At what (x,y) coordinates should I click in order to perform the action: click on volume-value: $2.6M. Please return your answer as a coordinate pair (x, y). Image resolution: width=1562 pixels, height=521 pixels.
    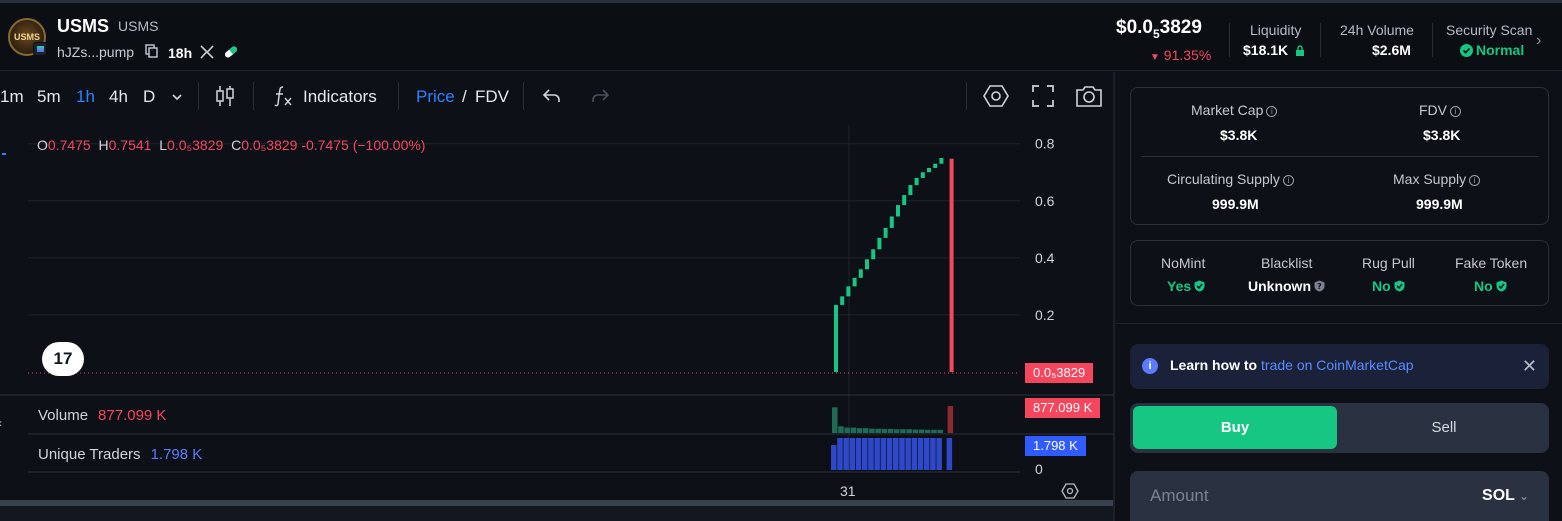
    Looking at the image, I should click on (1391, 50).